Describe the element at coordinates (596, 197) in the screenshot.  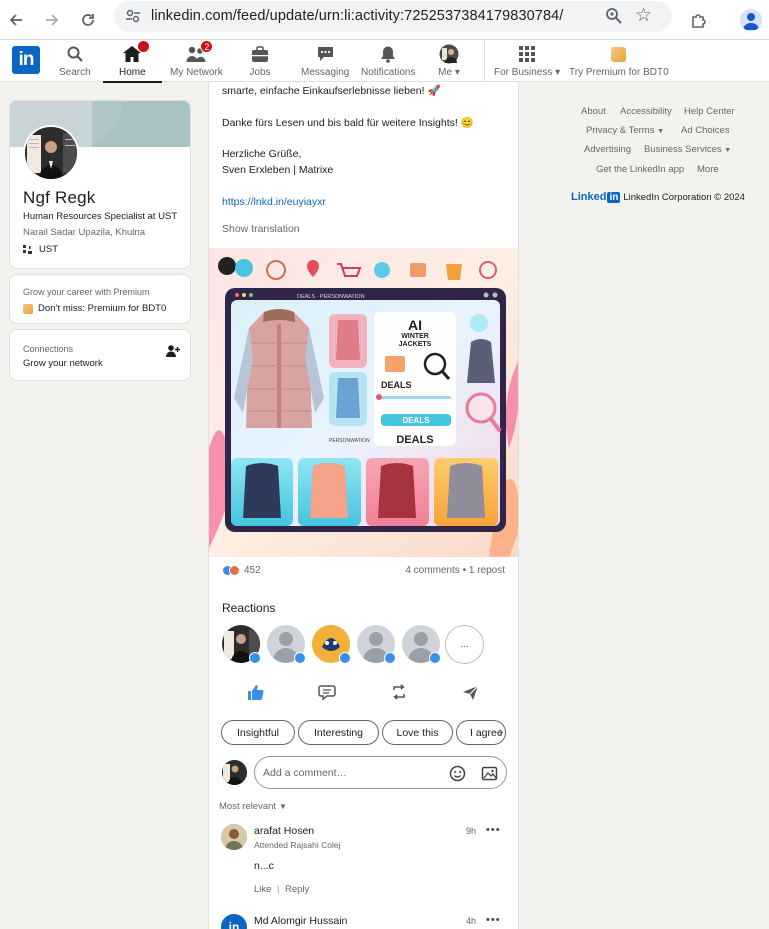
I see `linkedin-wordmark-logo: Linked in` at that location.